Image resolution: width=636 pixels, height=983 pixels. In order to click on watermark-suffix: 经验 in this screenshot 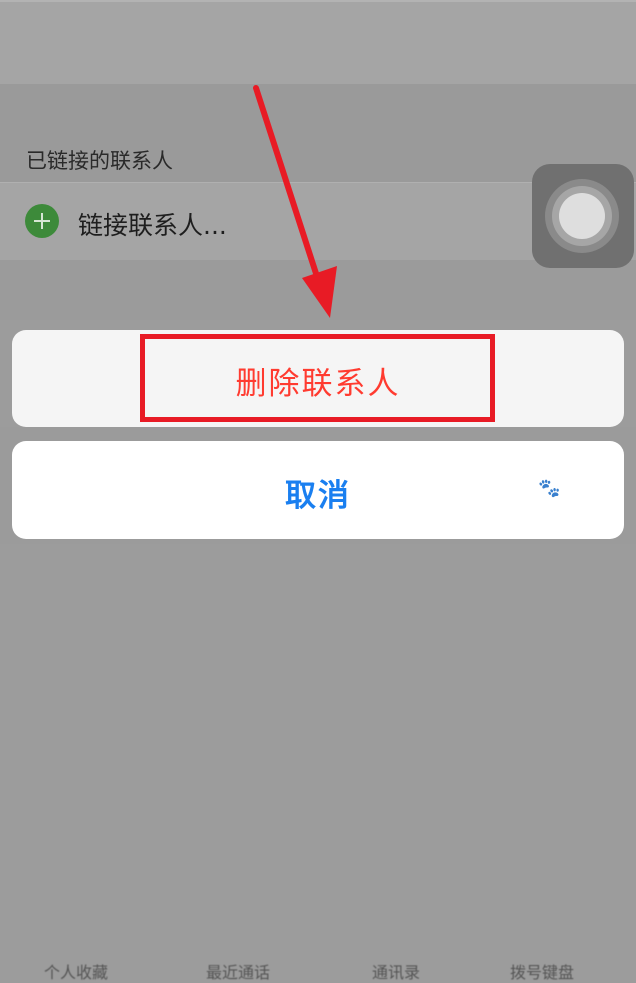, I will do `click(578, 494)`.